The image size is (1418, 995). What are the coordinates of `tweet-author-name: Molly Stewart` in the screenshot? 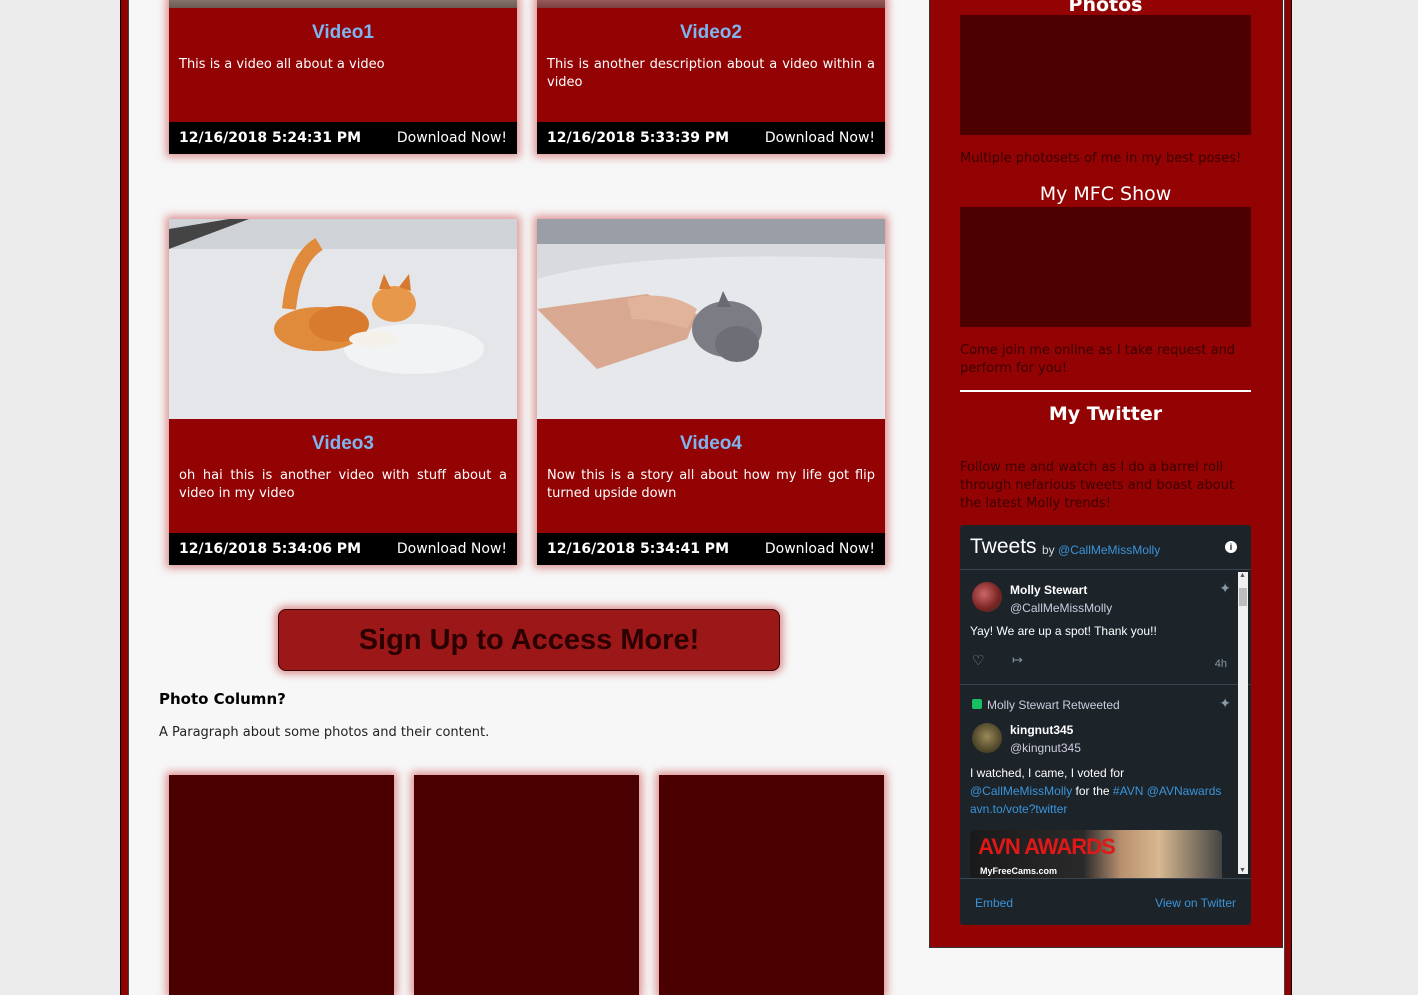 It's located at (1061, 590).